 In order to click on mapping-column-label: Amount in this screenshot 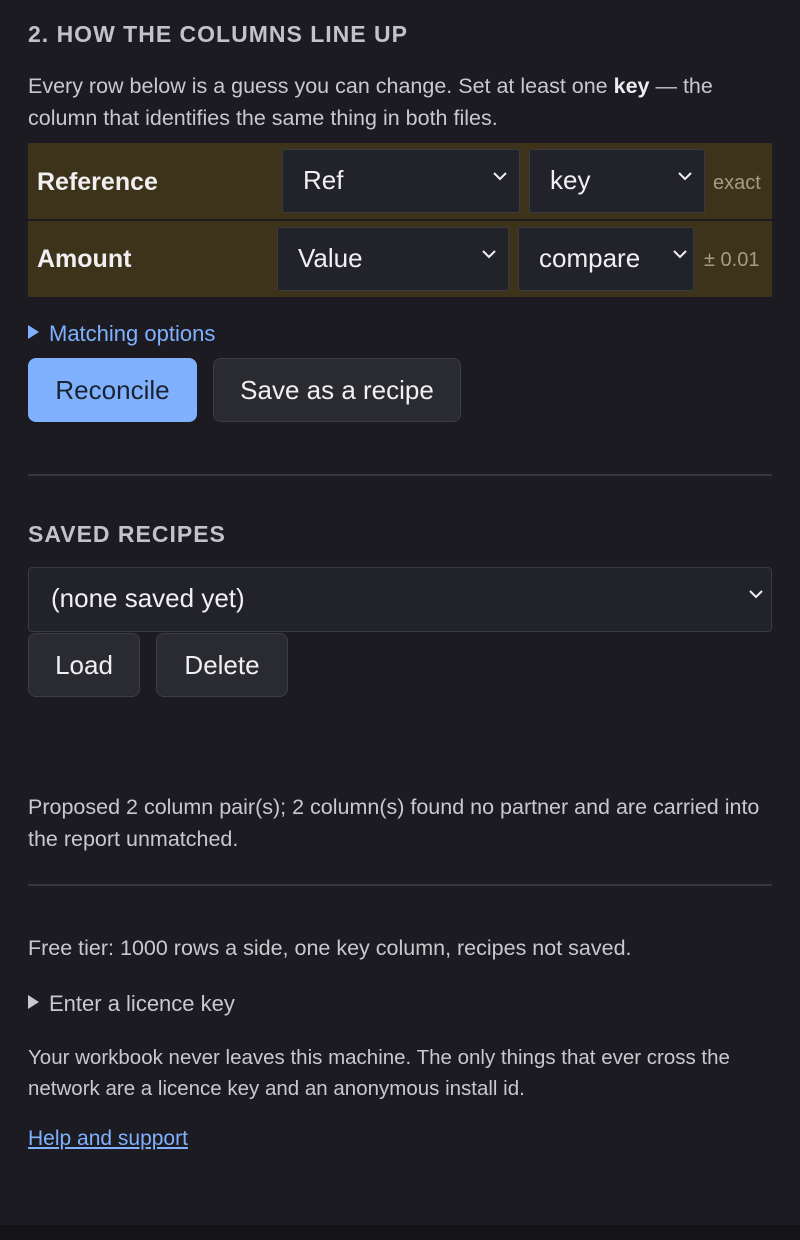, I will do `click(84, 259)`.